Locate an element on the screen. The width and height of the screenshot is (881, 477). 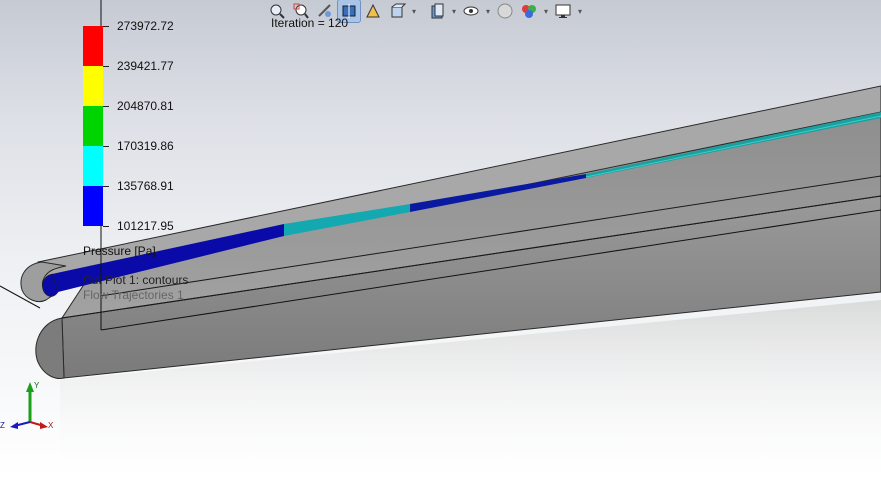
triad-z-label: Z is located at coordinates (2, 425).